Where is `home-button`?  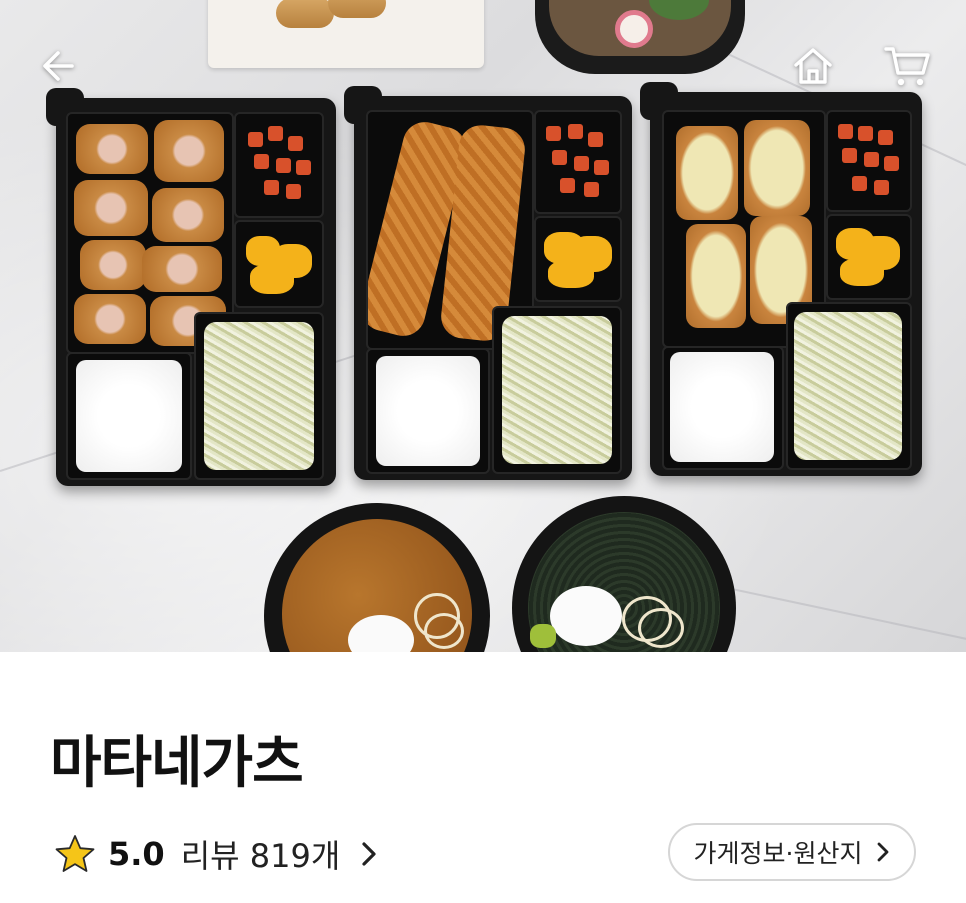 home-button is located at coordinates (813, 66).